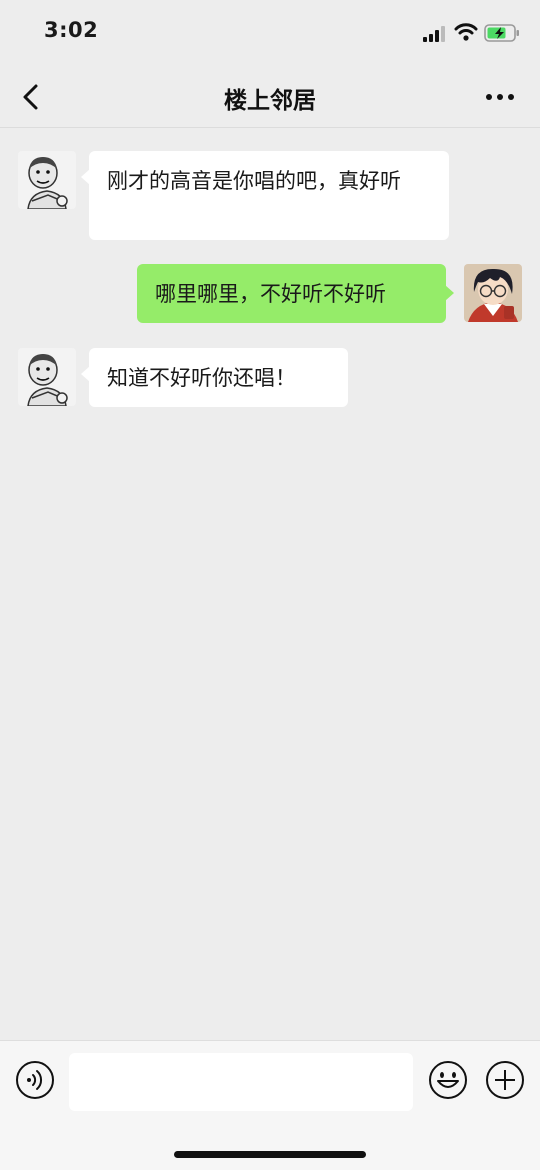 This screenshot has height=1170, width=540. What do you see at coordinates (201, 378) in the screenshot?
I see `message-text: 知道不好听你还唱！` at bounding box center [201, 378].